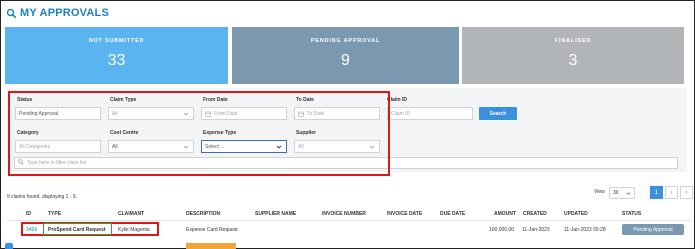 Image resolution: width=695 pixels, height=249 pixels. What do you see at coordinates (305, 100) in the screenshot?
I see `to-date-label: To Date` at bounding box center [305, 100].